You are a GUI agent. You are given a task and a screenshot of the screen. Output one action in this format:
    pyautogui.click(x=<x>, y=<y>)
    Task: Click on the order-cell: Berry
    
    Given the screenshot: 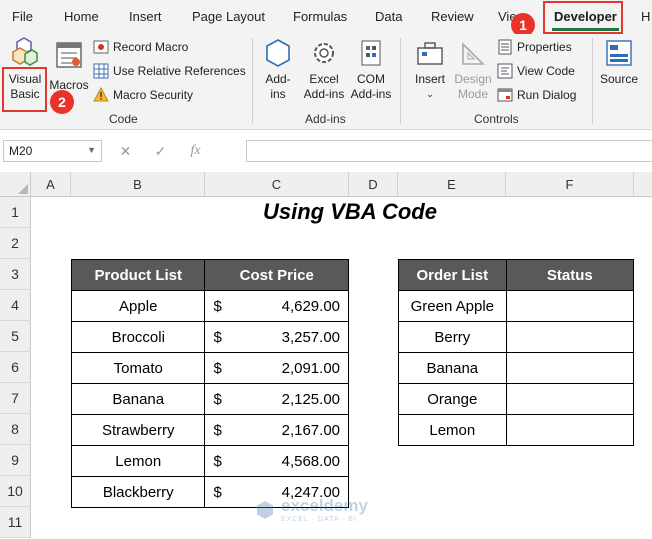 What is the action you would take?
    pyautogui.click(x=452, y=337)
    